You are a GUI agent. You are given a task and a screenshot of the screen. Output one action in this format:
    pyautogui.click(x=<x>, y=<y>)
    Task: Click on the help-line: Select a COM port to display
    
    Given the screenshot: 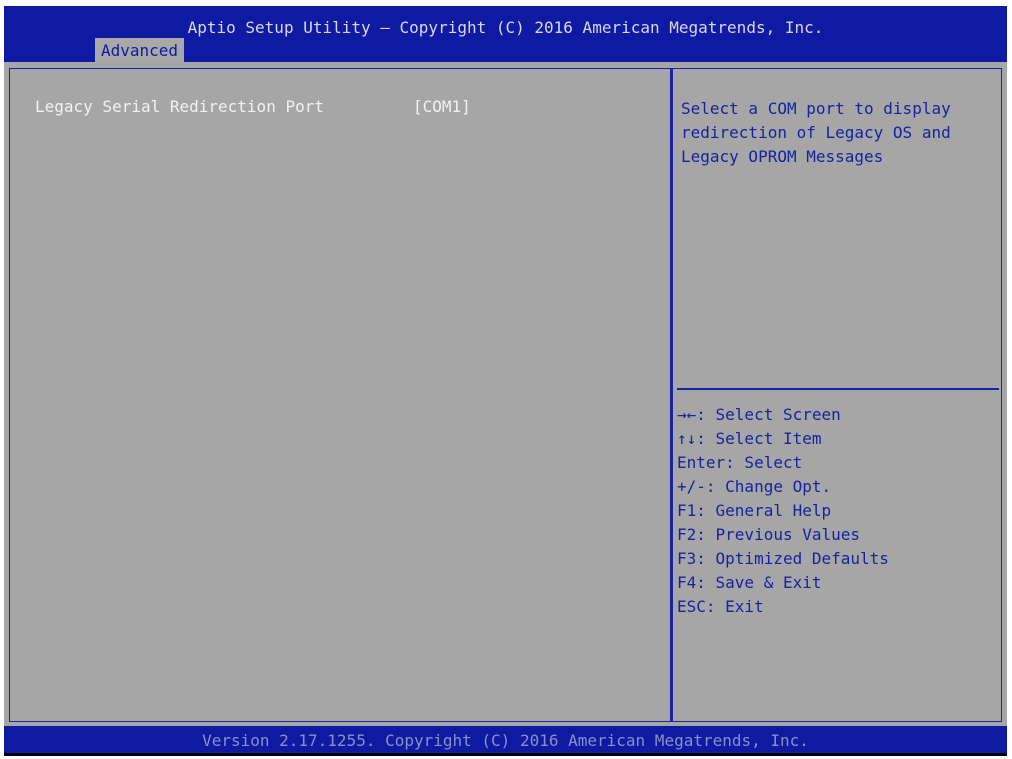 What is the action you would take?
    pyautogui.click(x=816, y=108)
    